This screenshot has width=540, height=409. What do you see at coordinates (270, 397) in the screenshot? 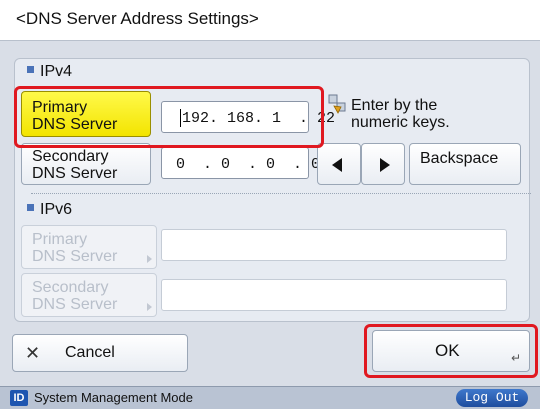
I see `status-bar: ID System Management Mode Log Out` at bounding box center [270, 397].